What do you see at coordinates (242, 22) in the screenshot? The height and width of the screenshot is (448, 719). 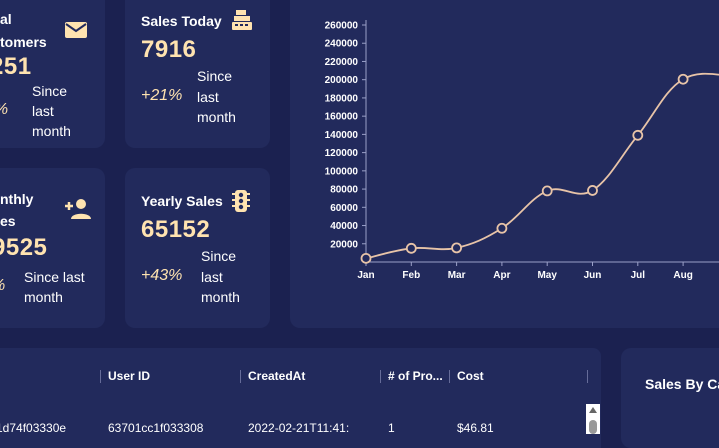 I see `cash-register-icon` at bounding box center [242, 22].